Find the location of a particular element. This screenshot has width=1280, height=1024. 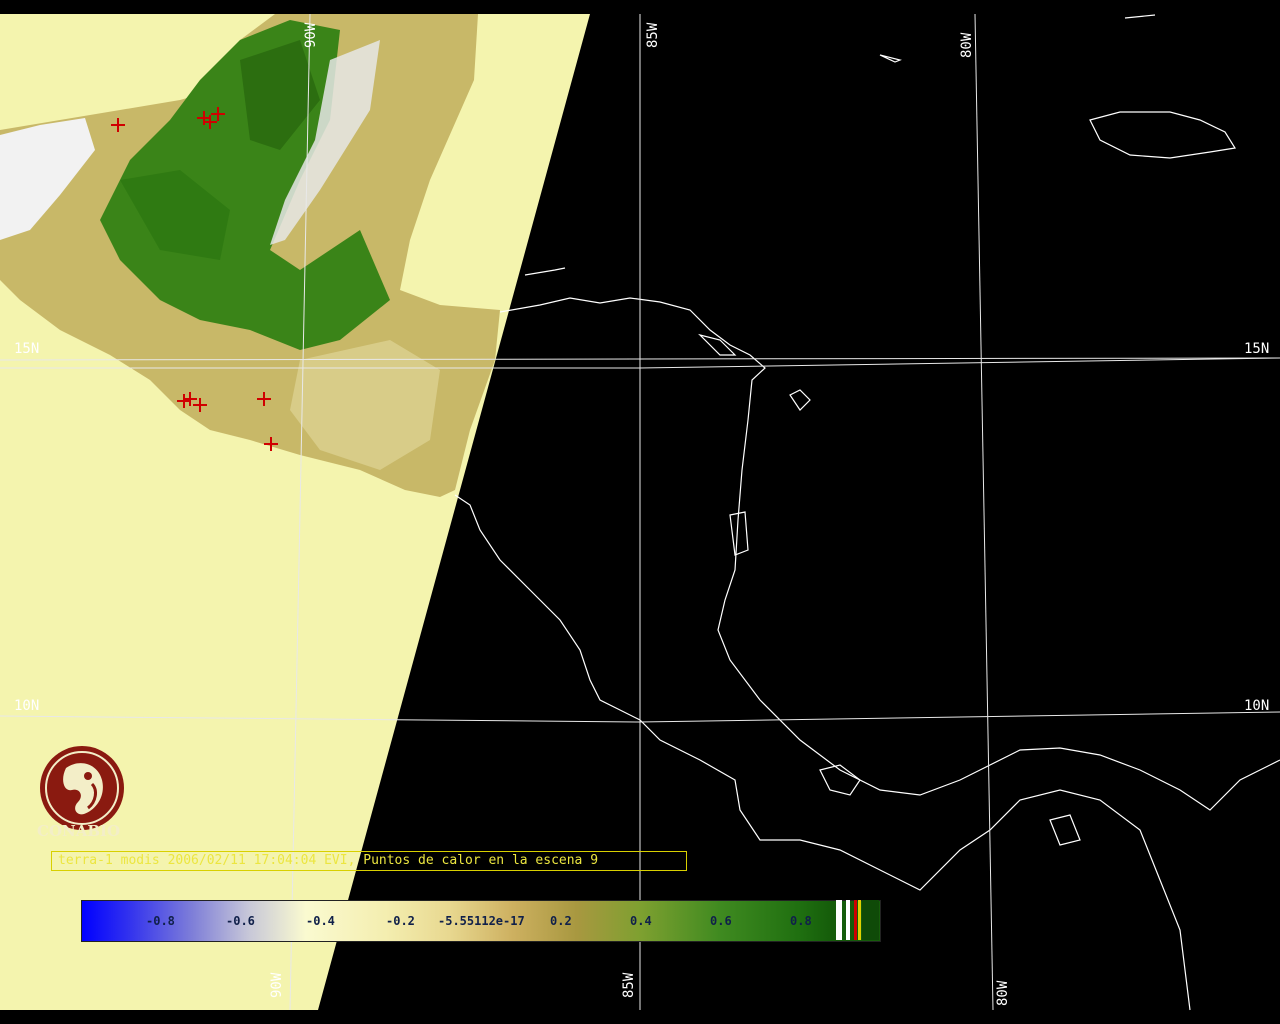

colorbar-red-stripe is located at coordinates (855, 920).